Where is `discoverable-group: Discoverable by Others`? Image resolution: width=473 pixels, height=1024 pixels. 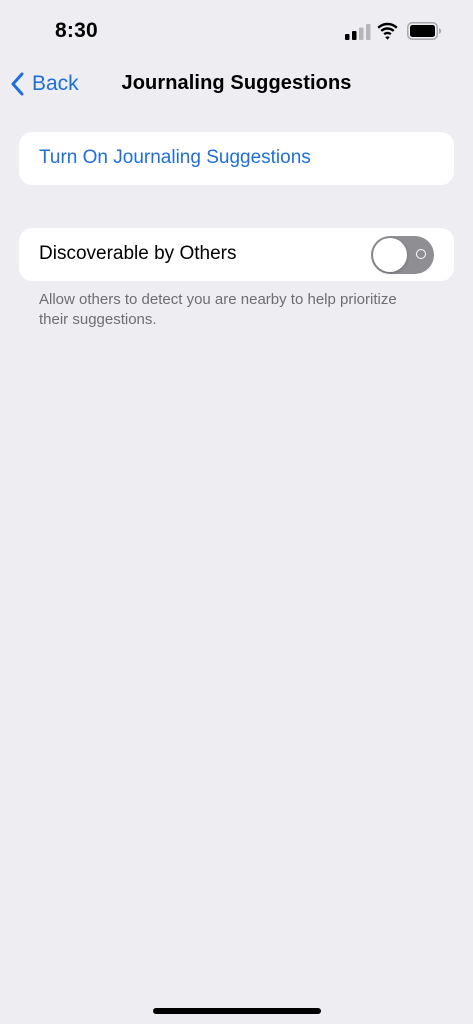
discoverable-group: Discoverable by Others is located at coordinates (236, 254).